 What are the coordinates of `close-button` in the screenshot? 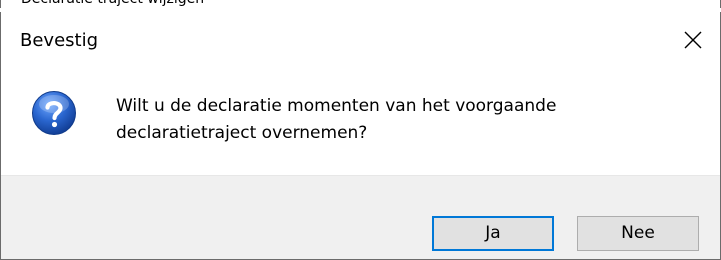 It's located at (694, 39).